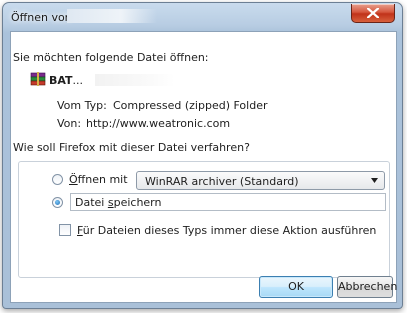 The width and height of the screenshot is (407, 313). I want to click on cancel-button: Abbrechen, so click(367, 287).